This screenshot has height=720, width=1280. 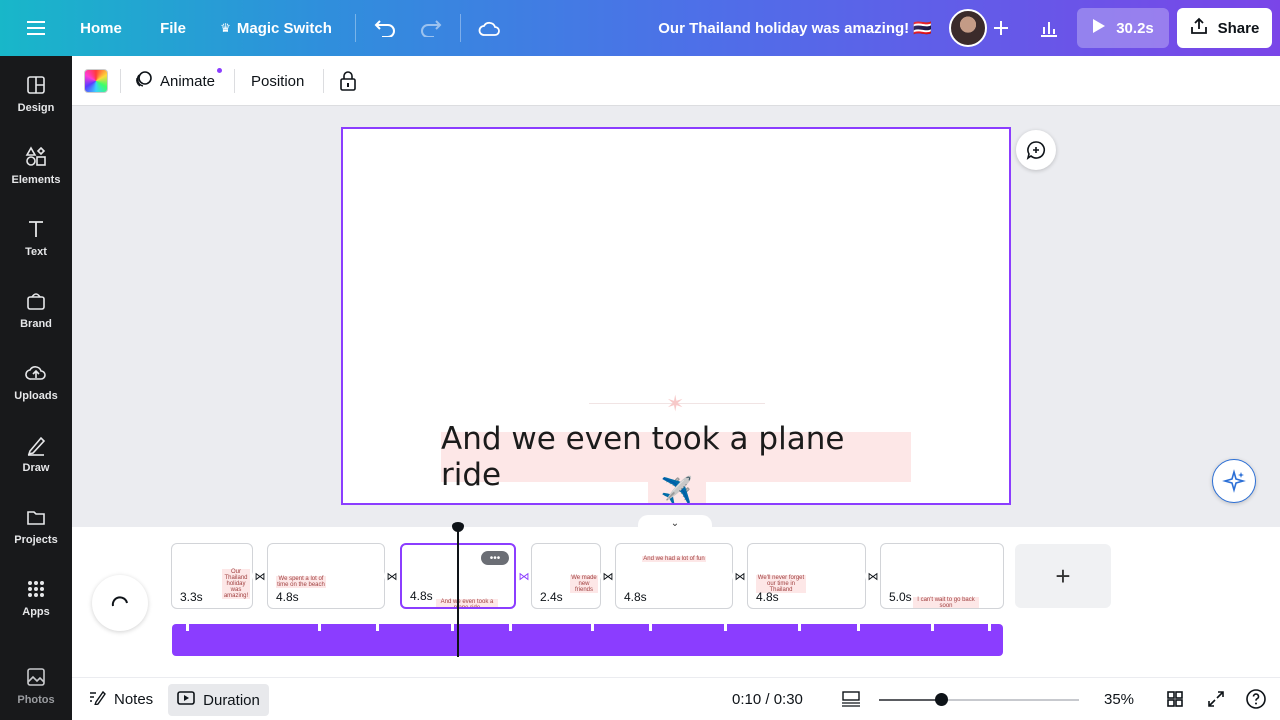 I want to click on sidebar-item-design: Design, so click(x=36, y=94).